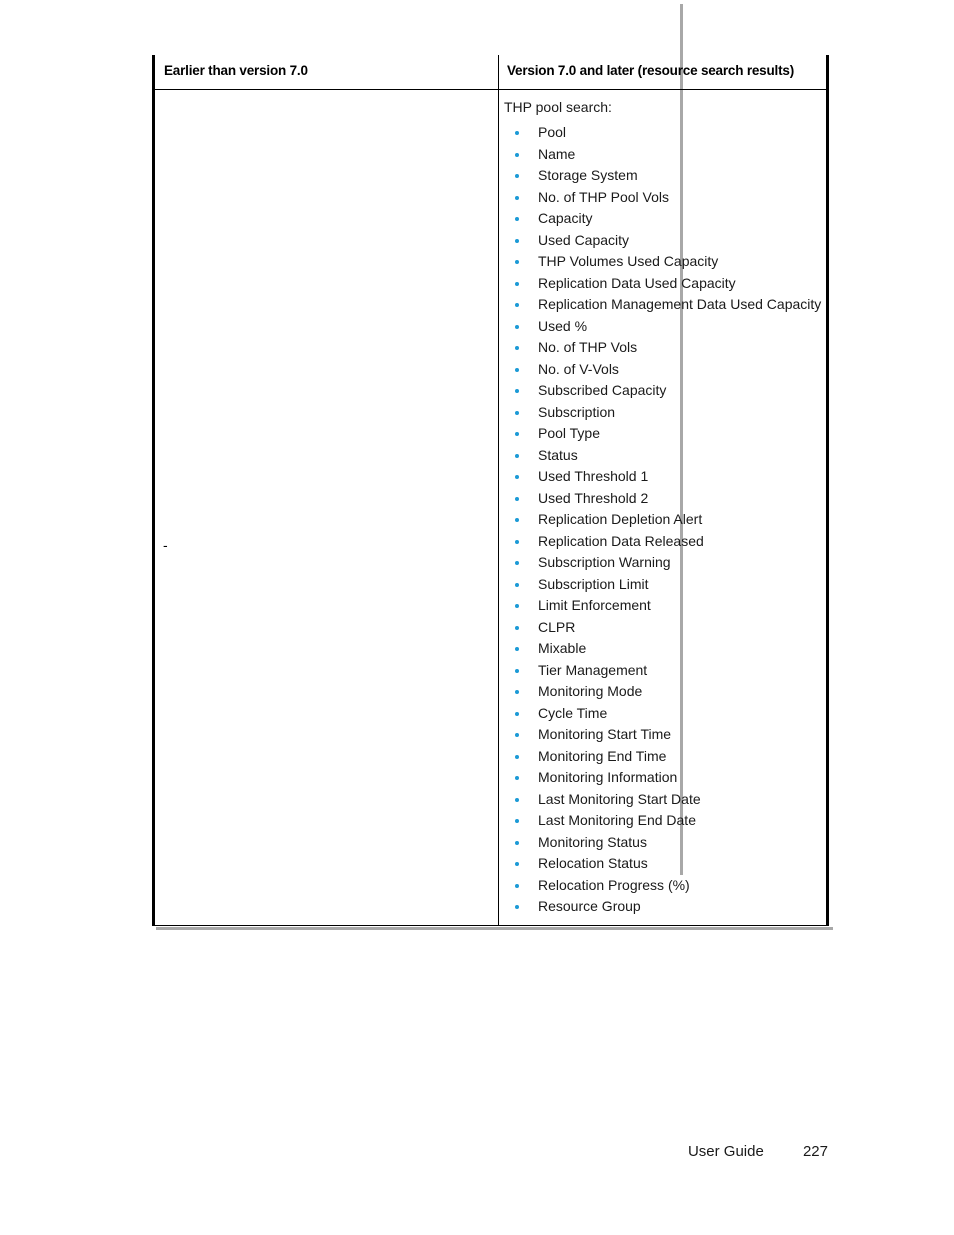  Describe the element at coordinates (414, 1151) in the screenshot. I see `page-footer: User Guide 227` at that location.